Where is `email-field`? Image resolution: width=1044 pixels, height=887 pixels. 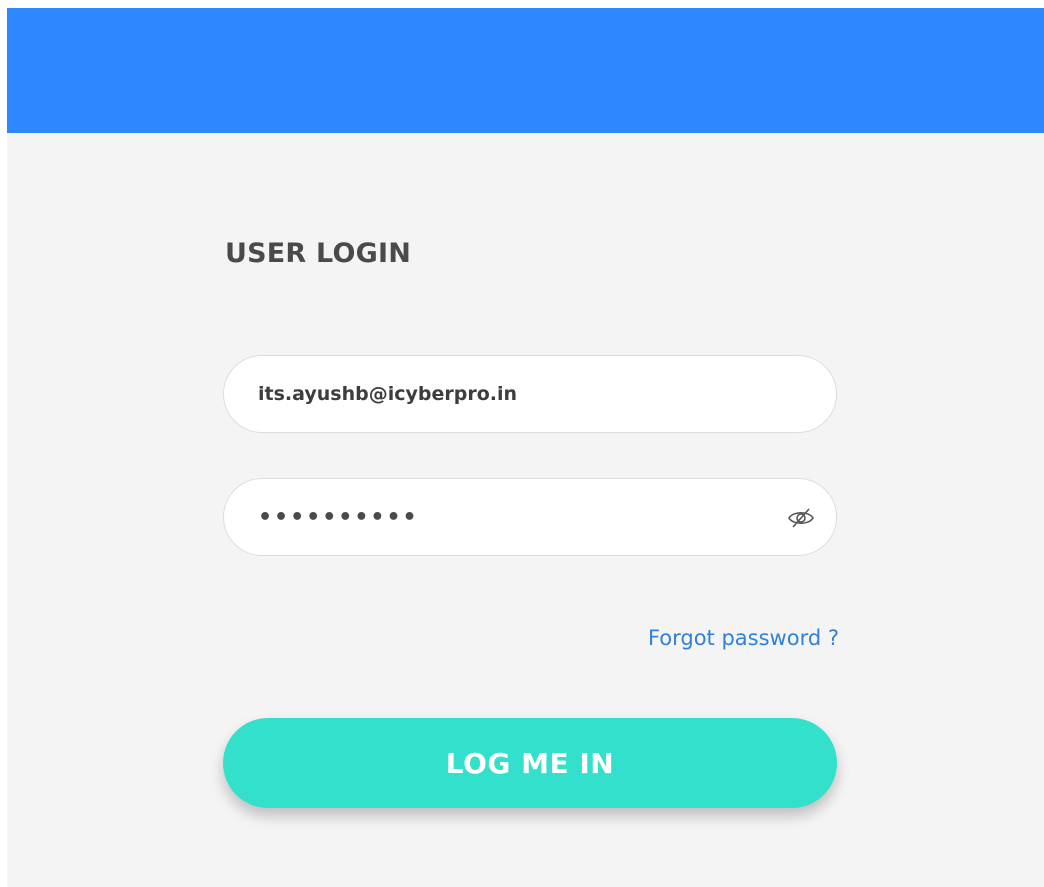
email-field is located at coordinates (530, 394).